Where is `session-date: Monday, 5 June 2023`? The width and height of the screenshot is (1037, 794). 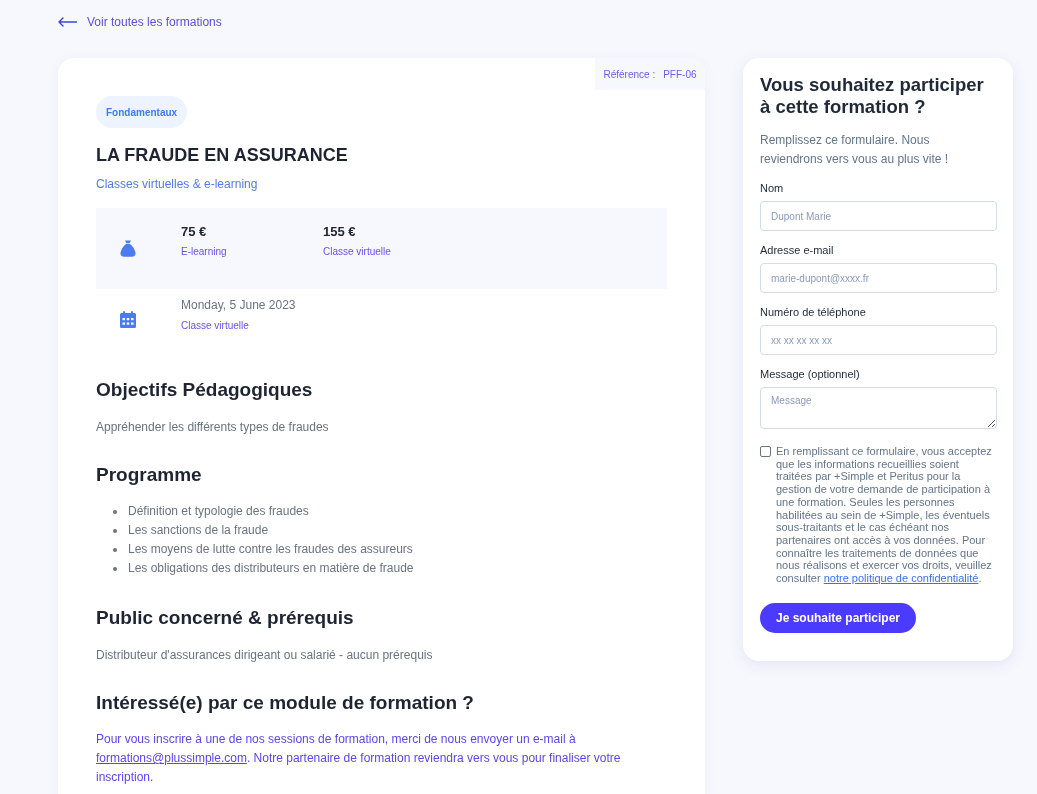
session-date: Monday, 5 June 2023 is located at coordinates (238, 305).